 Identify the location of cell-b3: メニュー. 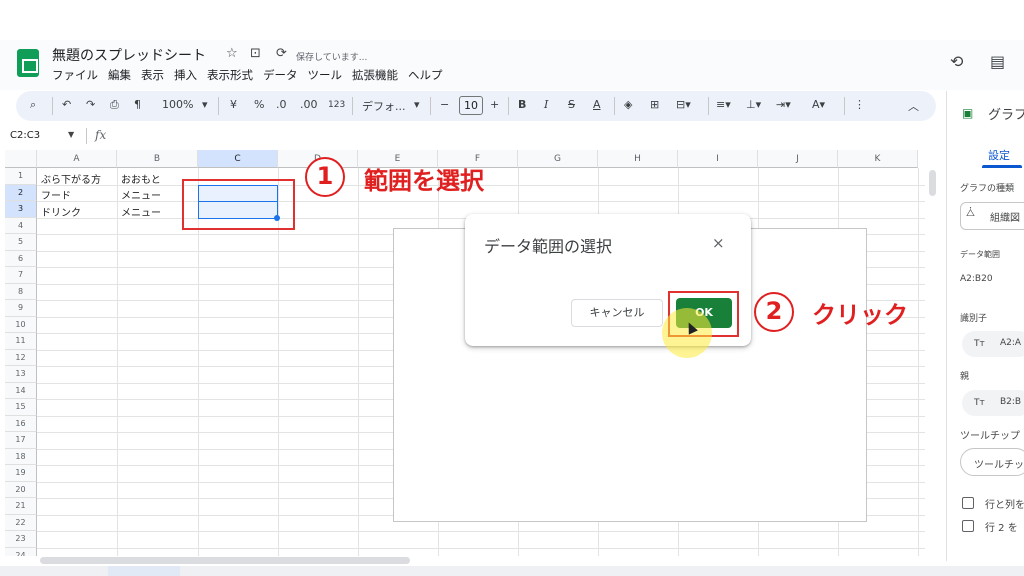
(141, 211).